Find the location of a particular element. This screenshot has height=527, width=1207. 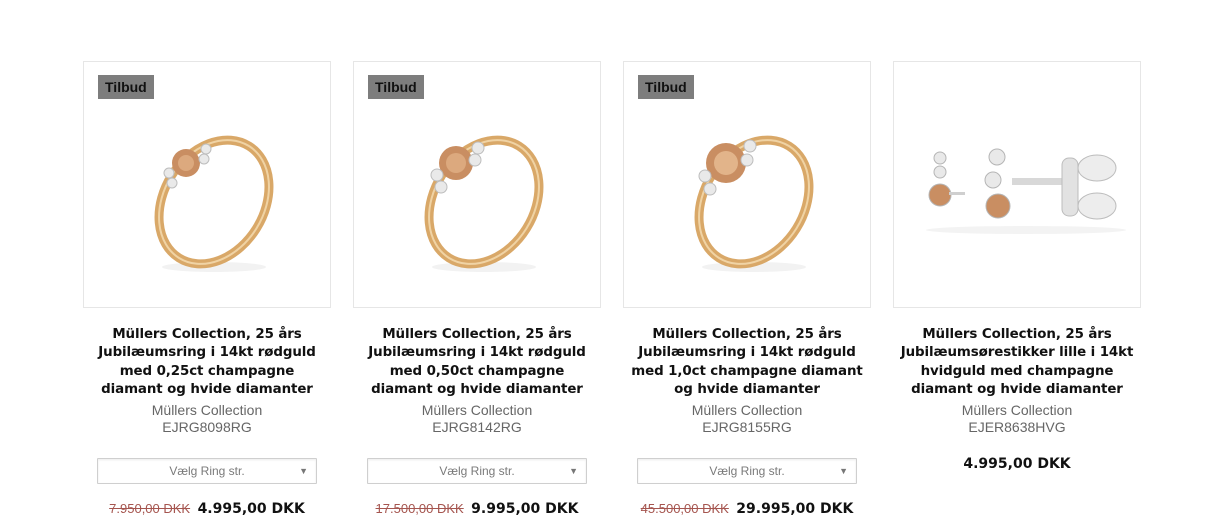

sale-price: 29.995,00 DKK is located at coordinates (795, 508).